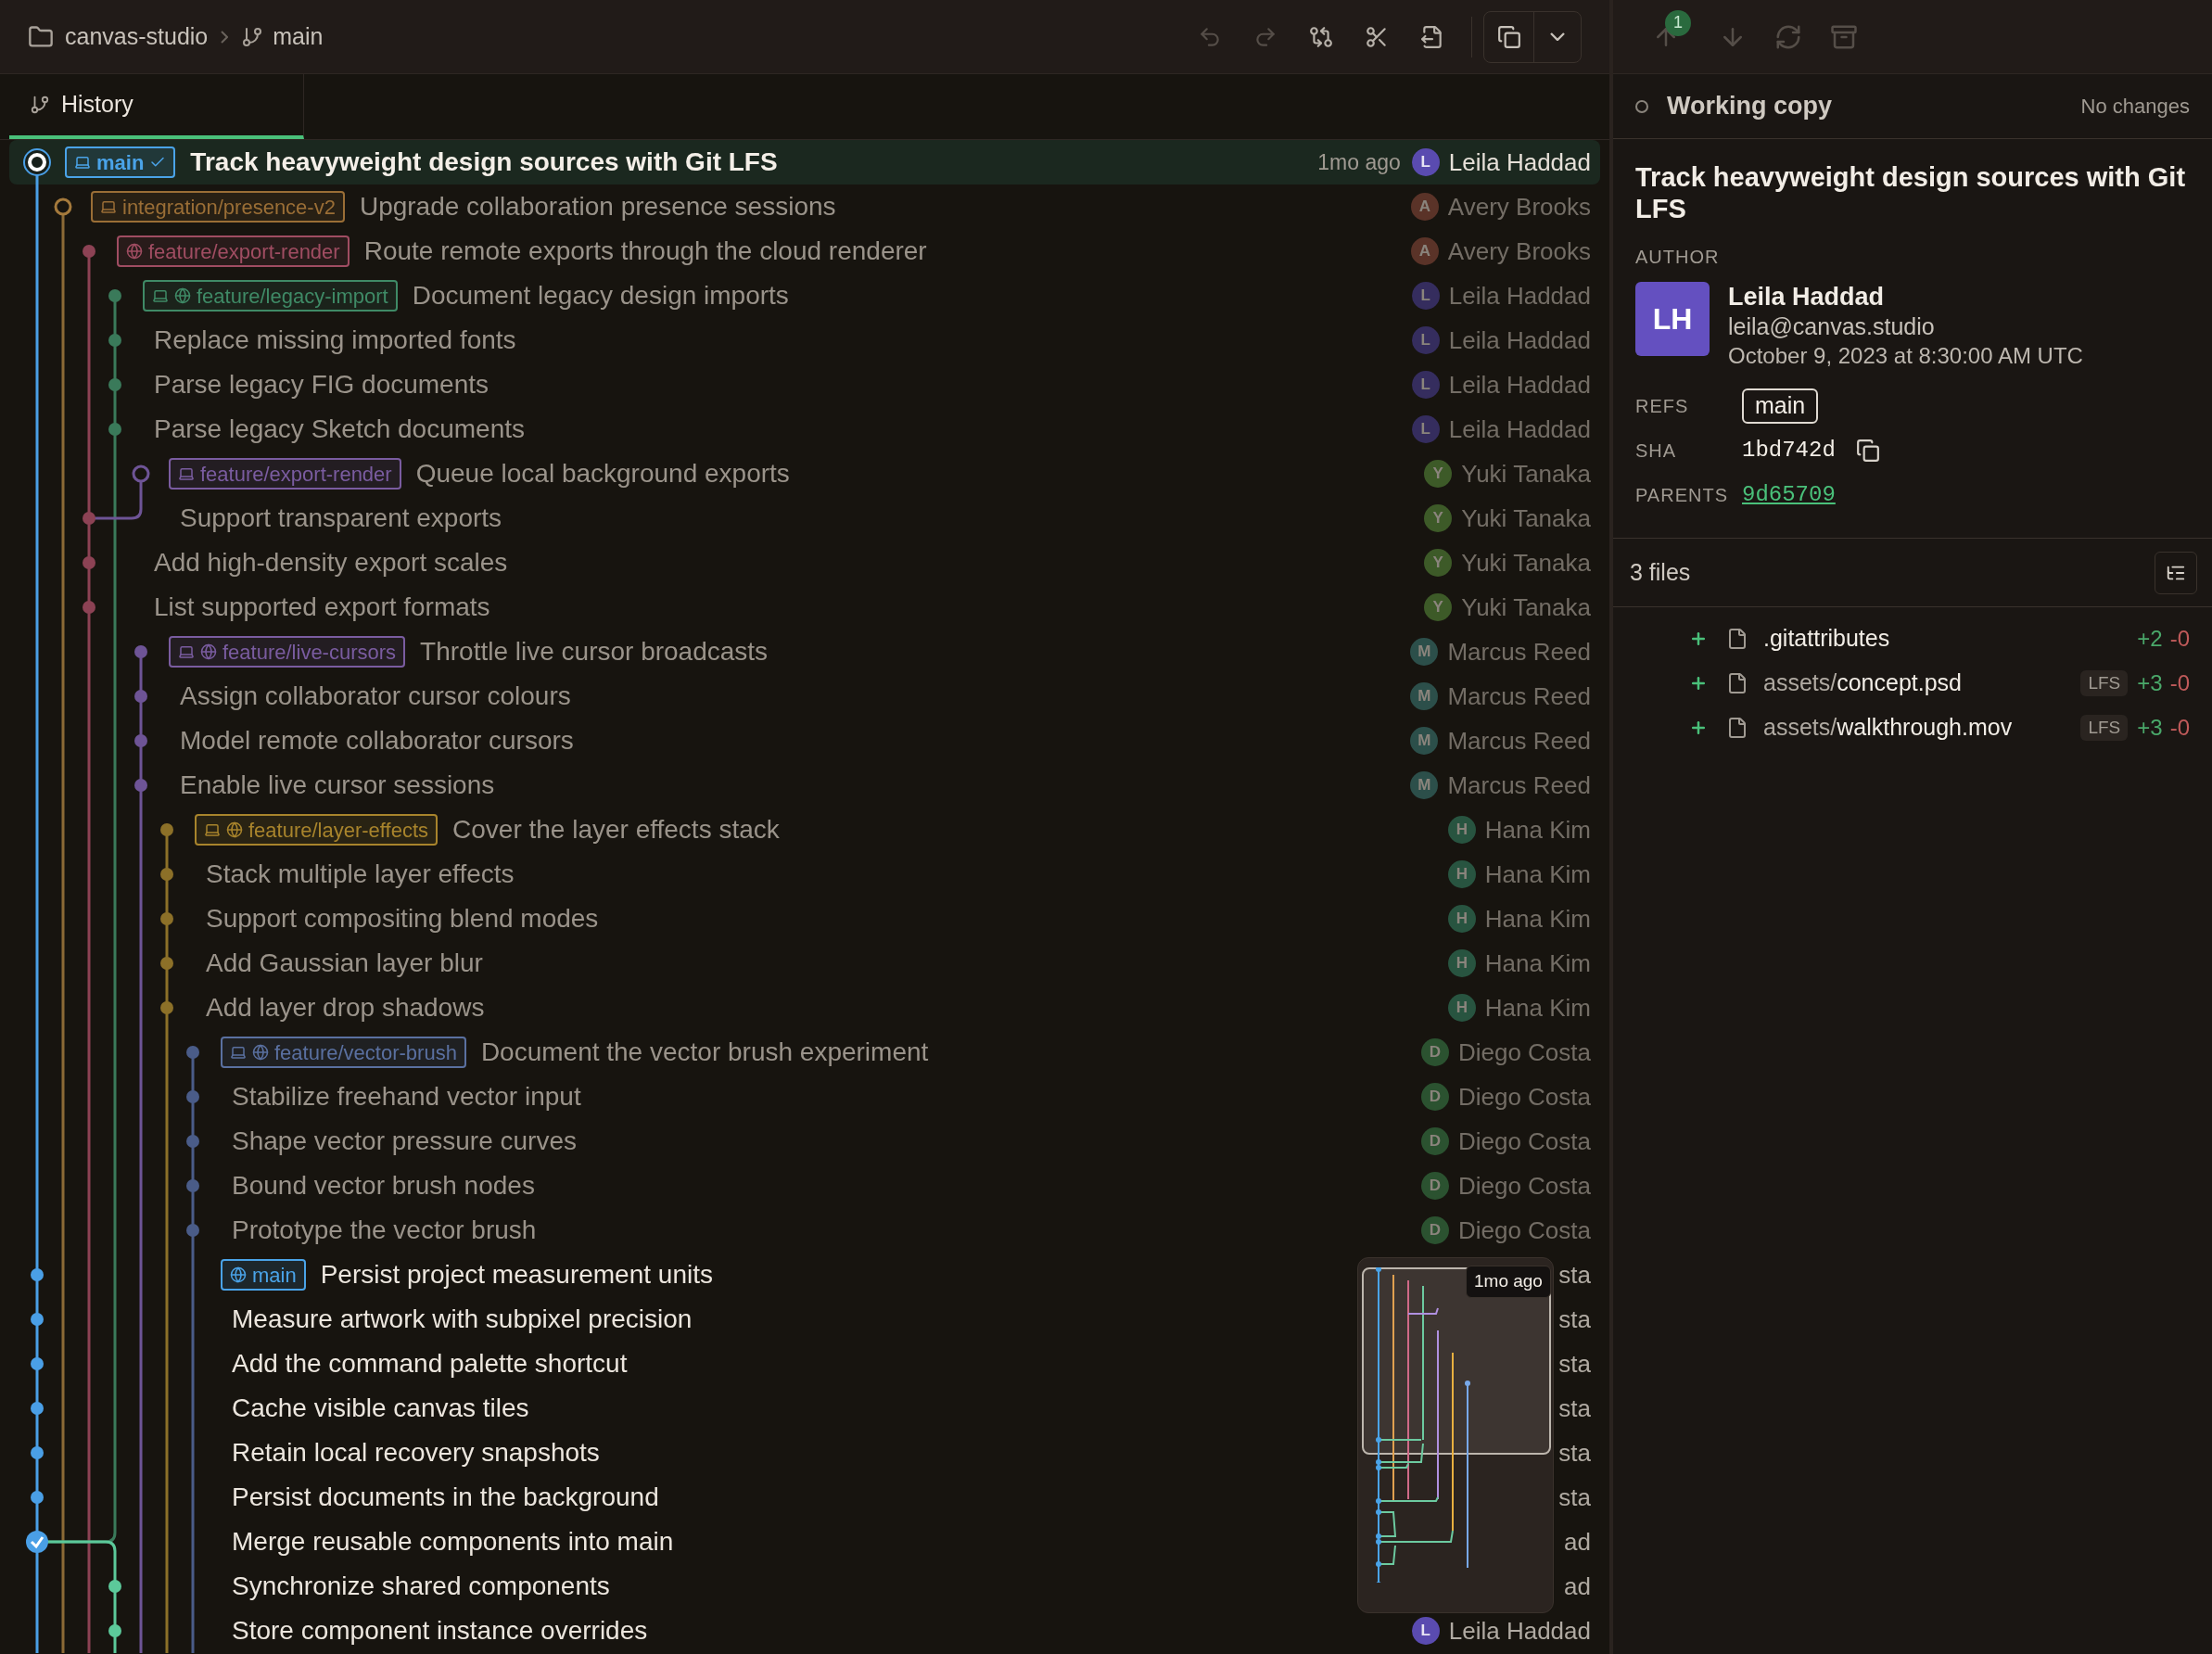  What do you see at coordinates (1780, 406) in the screenshot?
I see `ref-label: main` at bounding box center [1780, 406].